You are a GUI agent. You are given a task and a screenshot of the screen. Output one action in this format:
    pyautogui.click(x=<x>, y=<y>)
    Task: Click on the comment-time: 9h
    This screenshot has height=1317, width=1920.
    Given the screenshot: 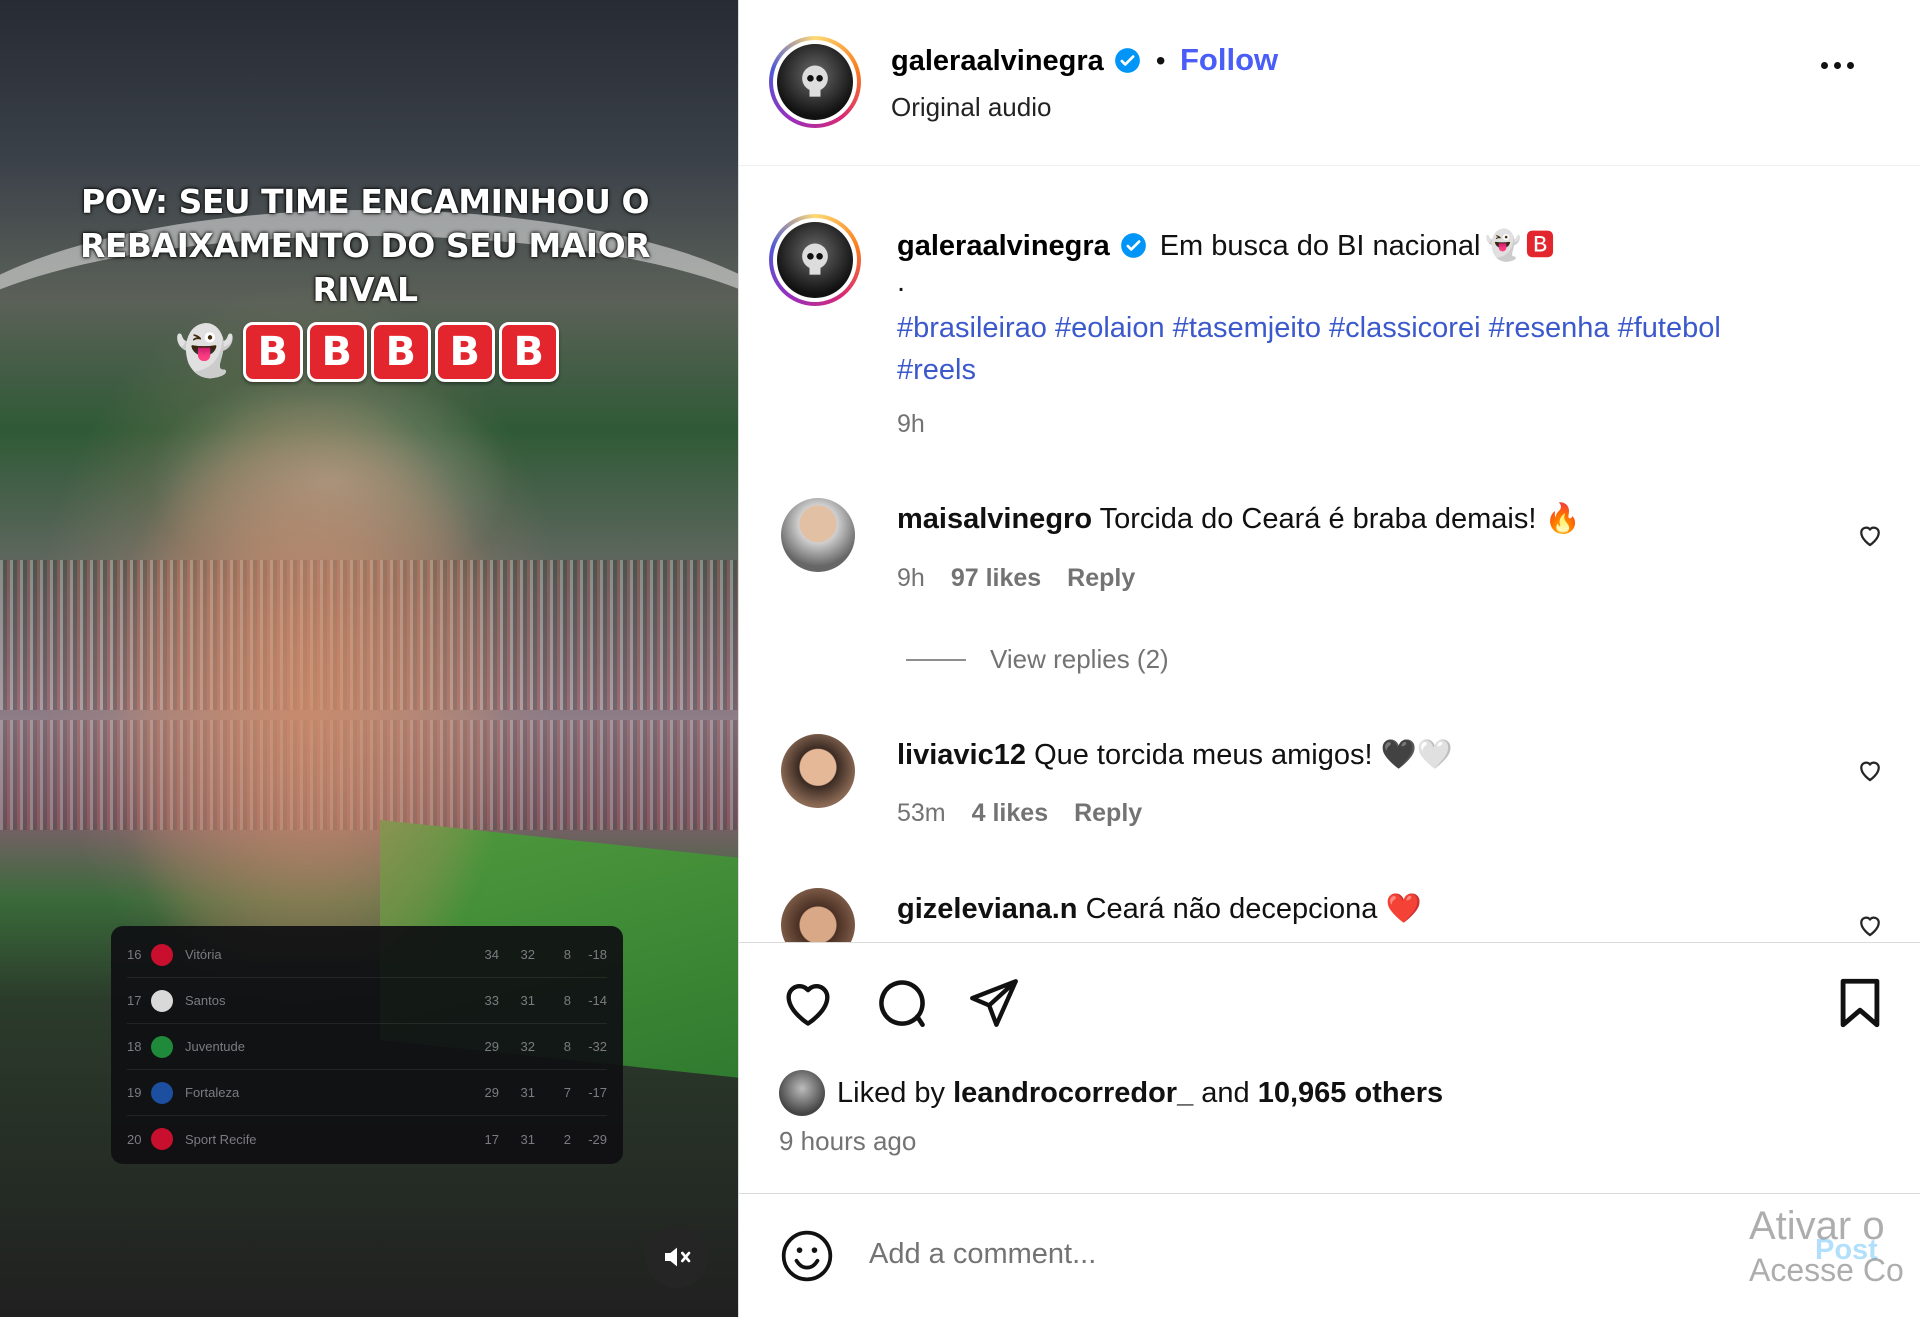 What is the action you would take?
    pyautogui.click(x=911, y=578)
    